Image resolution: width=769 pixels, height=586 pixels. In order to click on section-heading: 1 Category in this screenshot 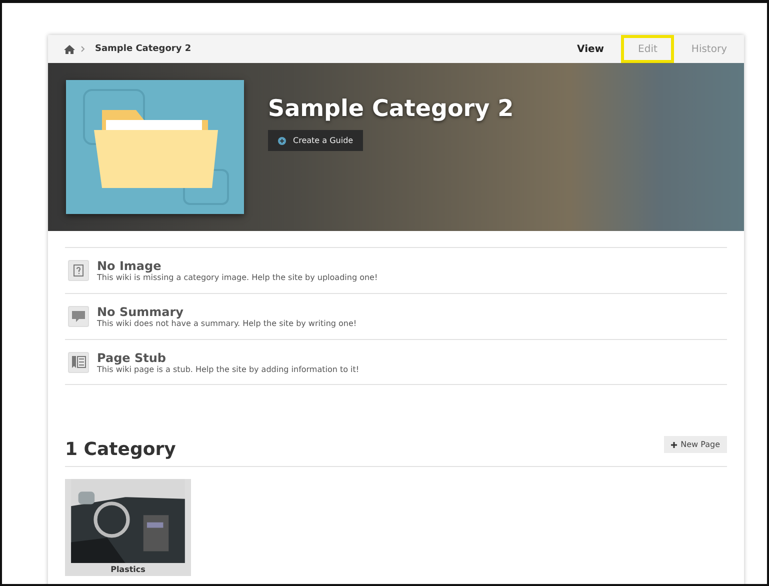, I will do `click(120, 449)`.